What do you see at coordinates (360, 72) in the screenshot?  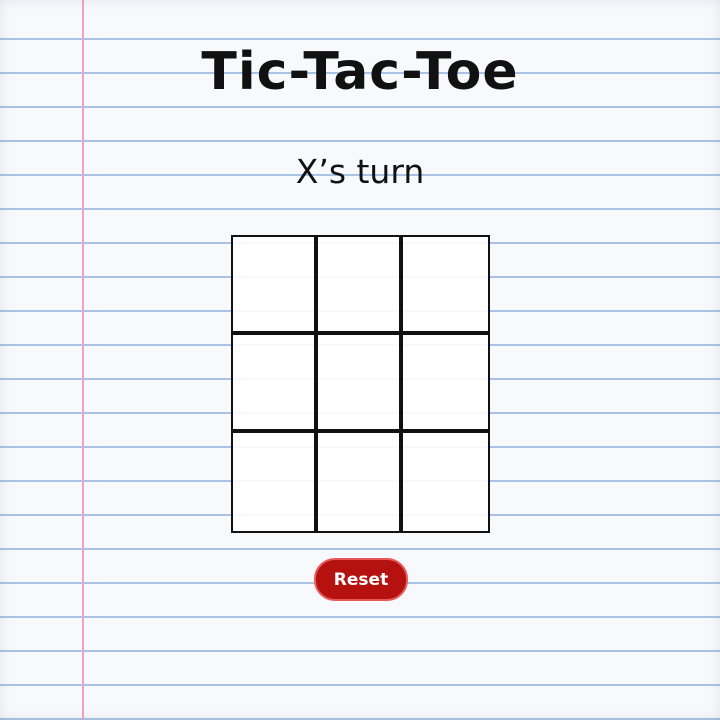 I see `game-title: Tic-Tac-Toe` at bounding box center [360, 72].